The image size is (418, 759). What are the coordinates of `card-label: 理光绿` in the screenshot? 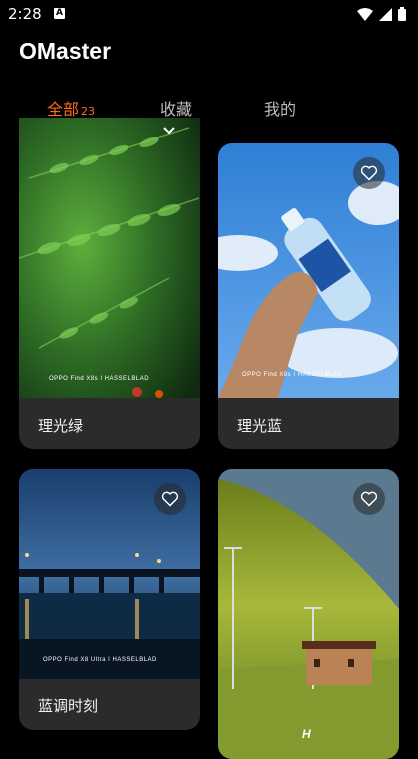 It's located at (61, 426).